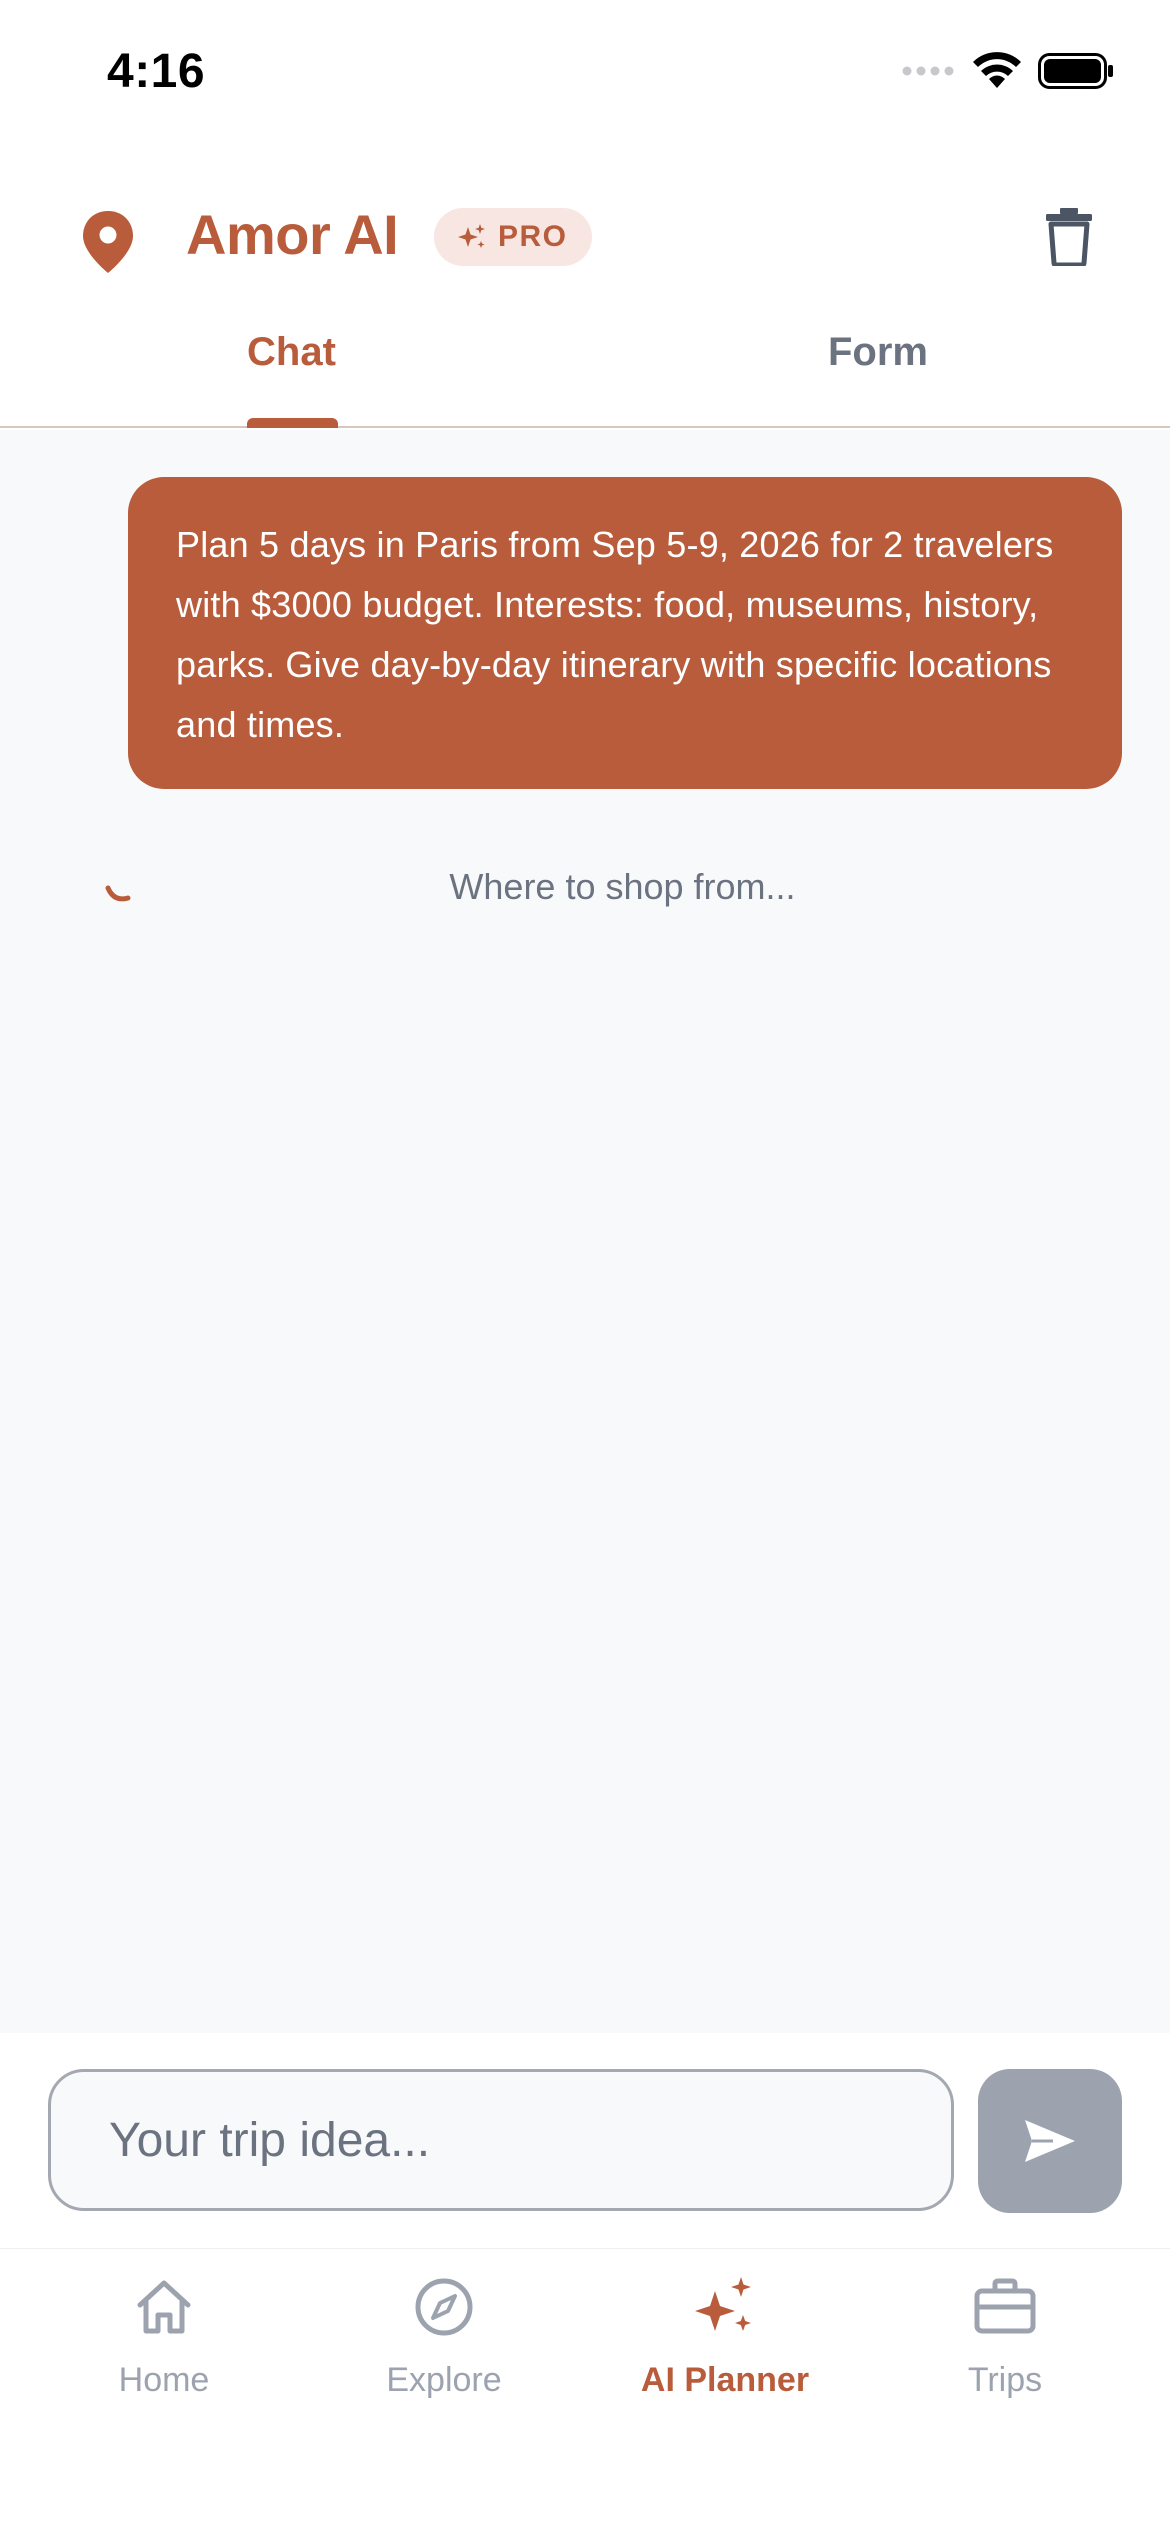 The image size is (1170, 2532). I want to click on status-bar: 4:16, so click(585, 75).